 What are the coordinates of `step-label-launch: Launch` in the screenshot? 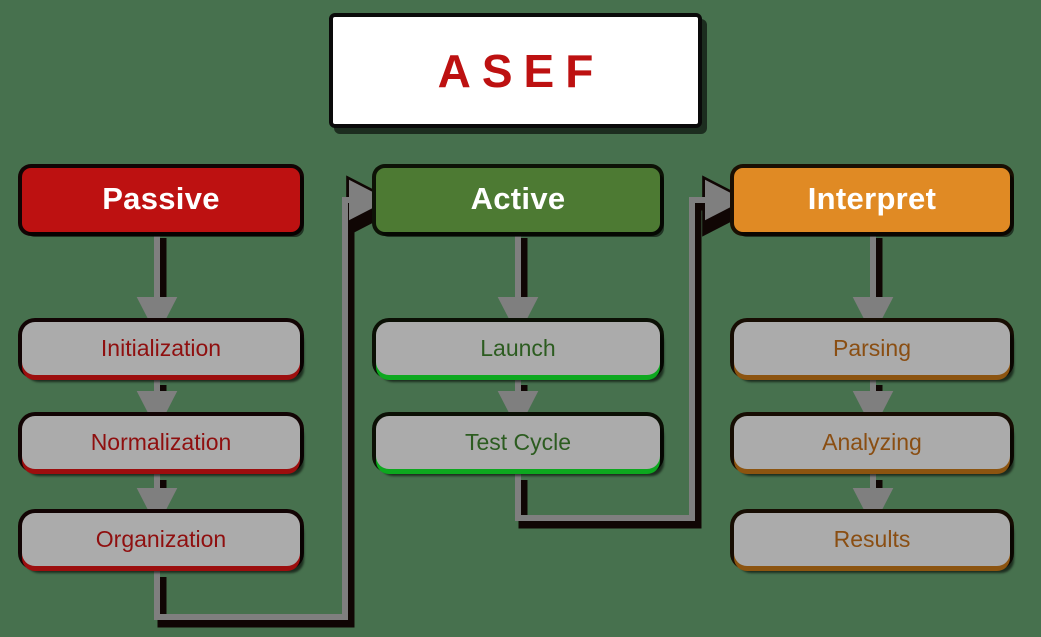 It's located at (518, 348).